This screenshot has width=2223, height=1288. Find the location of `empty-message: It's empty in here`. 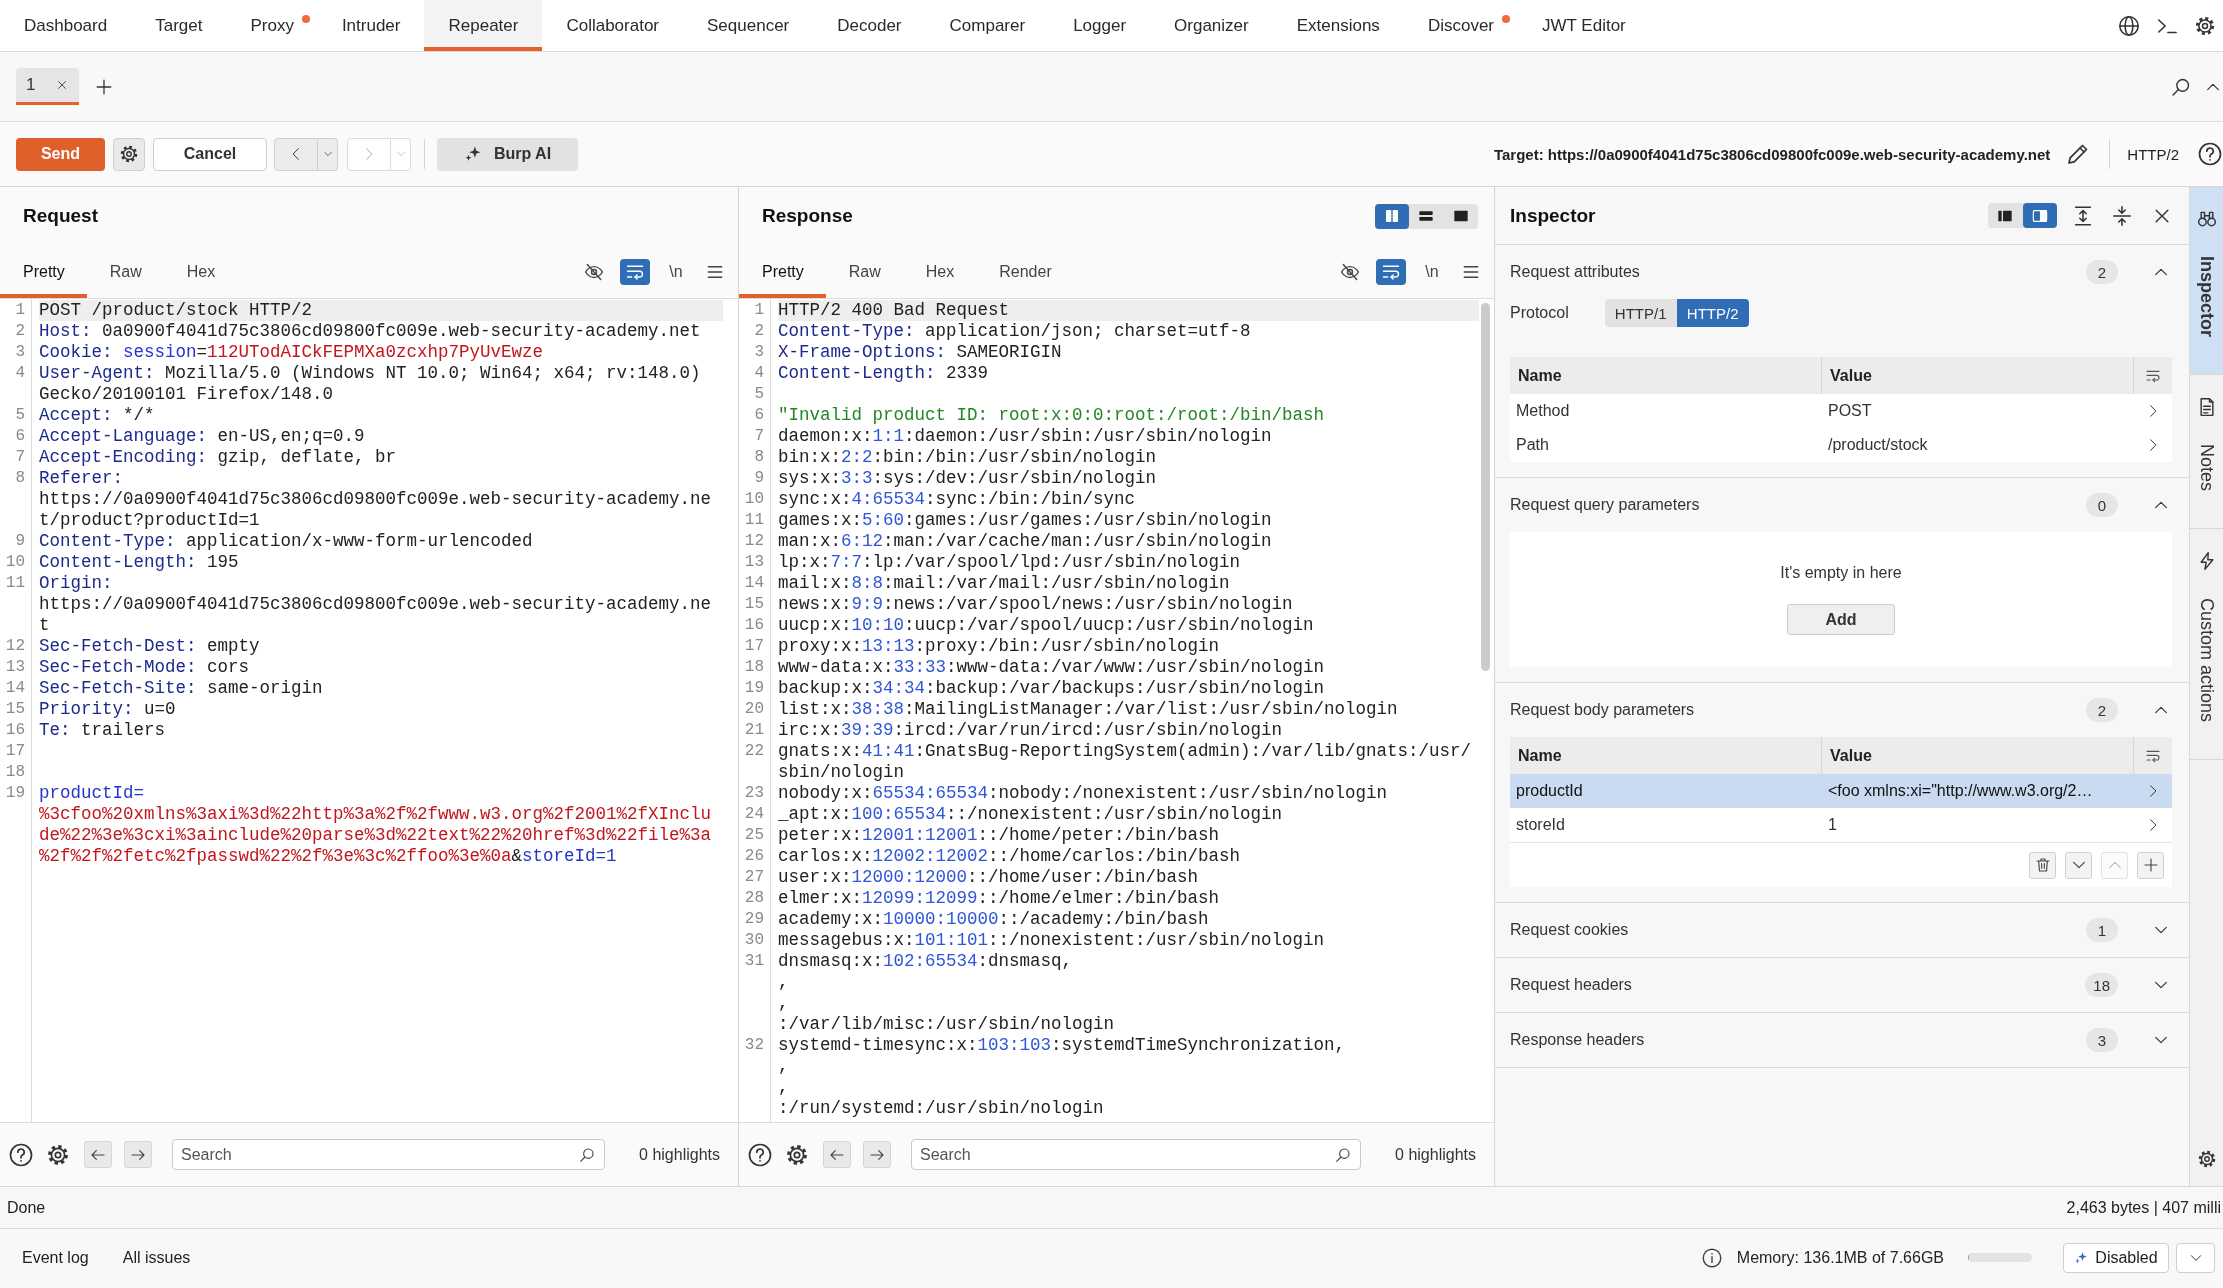

empty-message: It's empty in here is located at coordinates (1841, 573).